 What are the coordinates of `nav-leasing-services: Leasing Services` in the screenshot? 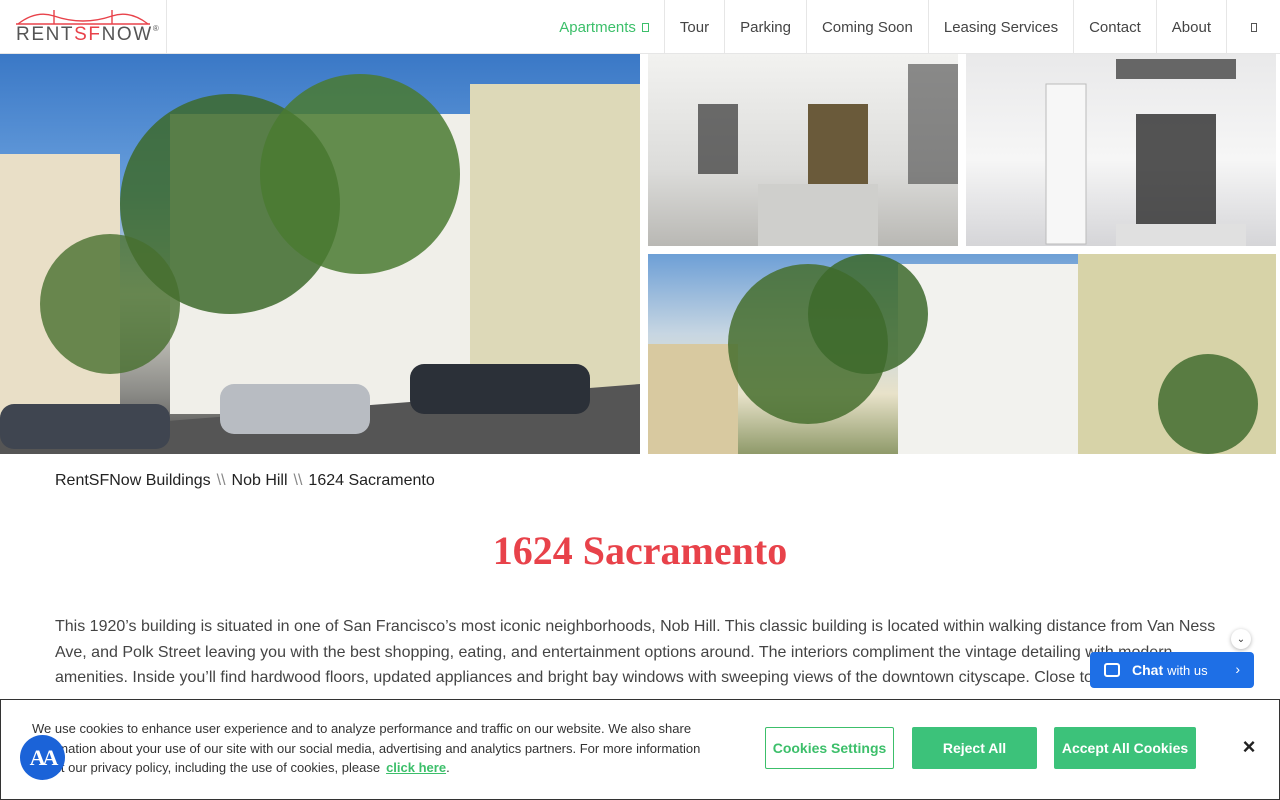 It's located at (1000, 27).